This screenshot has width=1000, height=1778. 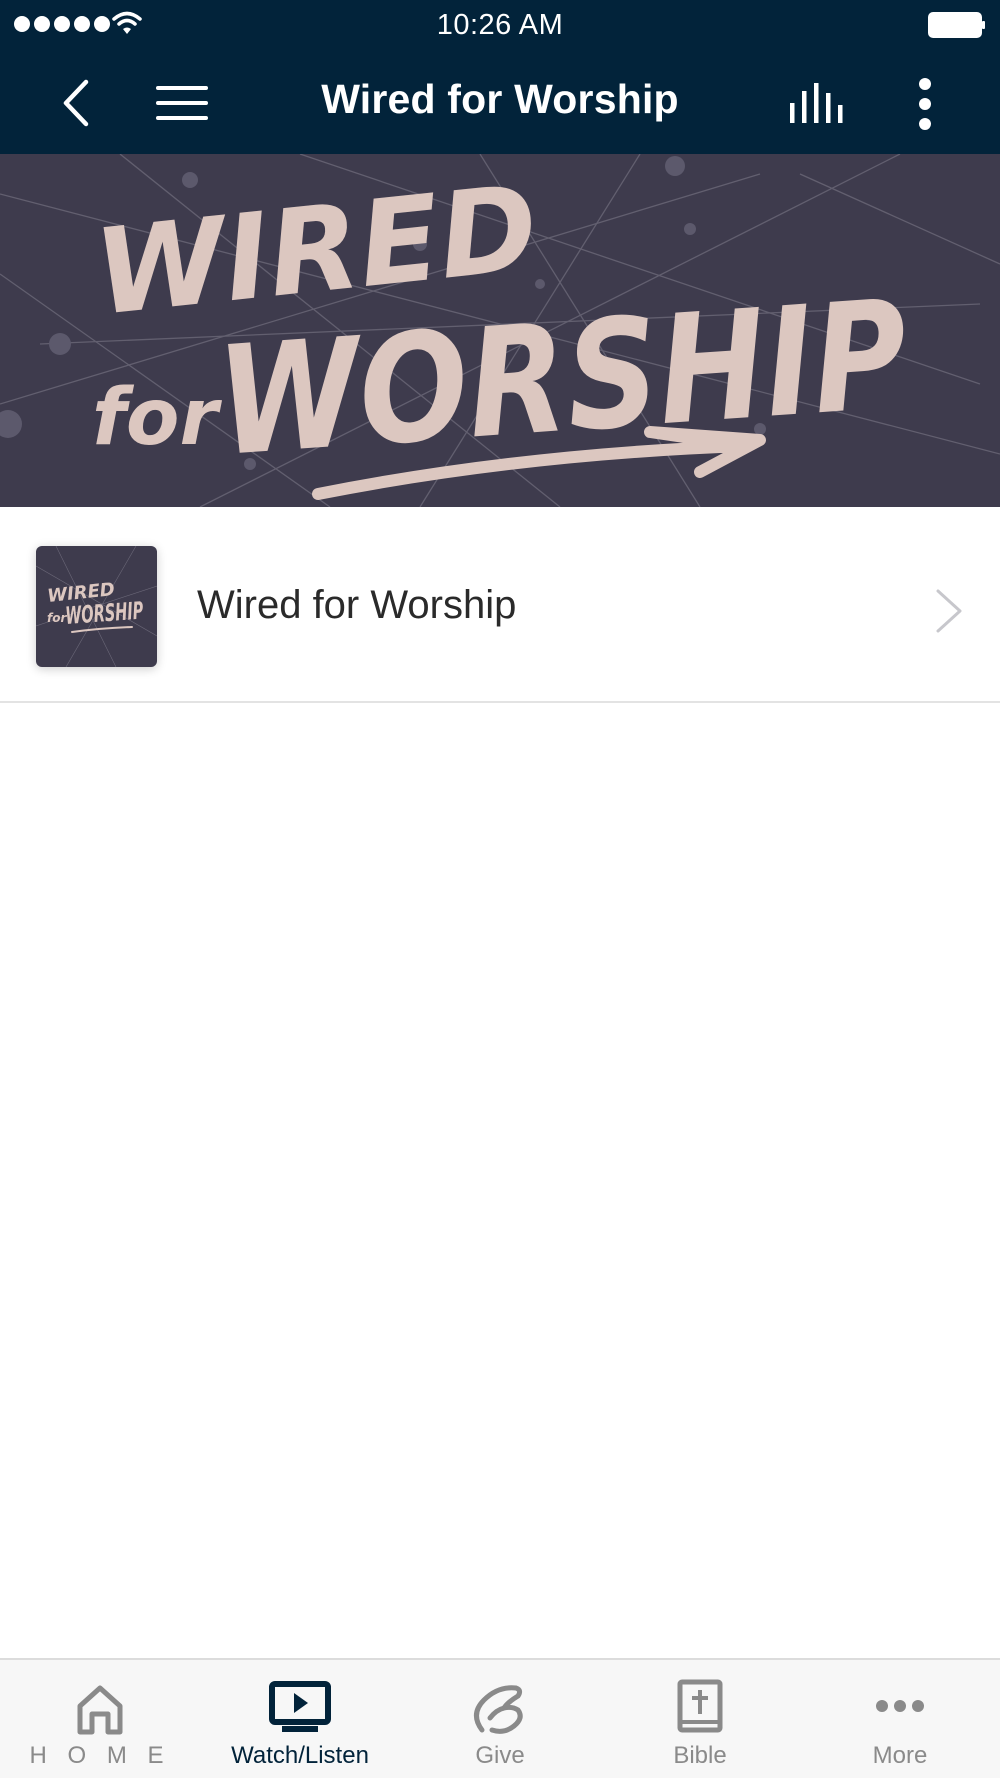 I want to click on nav-bar: Wired for Worship, so click(x=500, y=102).